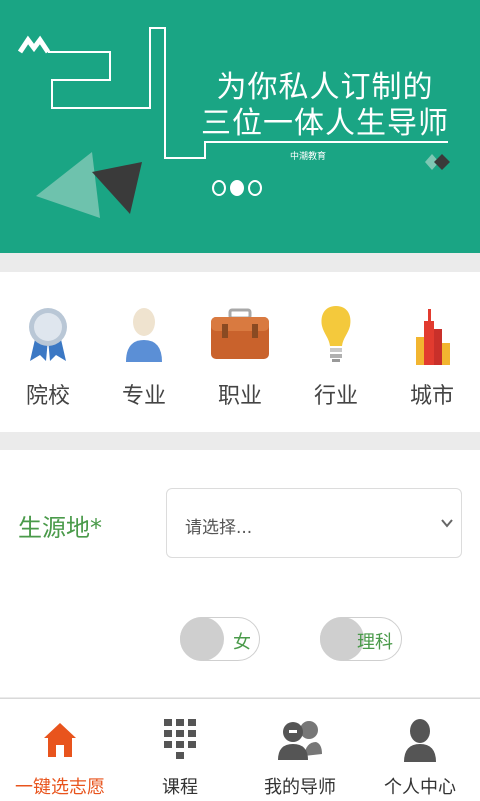 The height and width of the screenshot is (801, 480). I want to click on category-career: 职业, so click(240, 352).